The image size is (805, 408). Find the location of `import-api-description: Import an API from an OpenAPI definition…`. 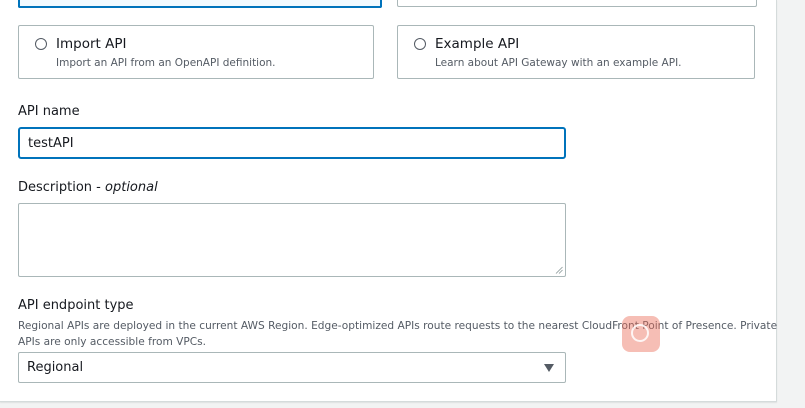

import-api-description: Import an API from an OpenAPI definition… is located at coordinates (166, 63).